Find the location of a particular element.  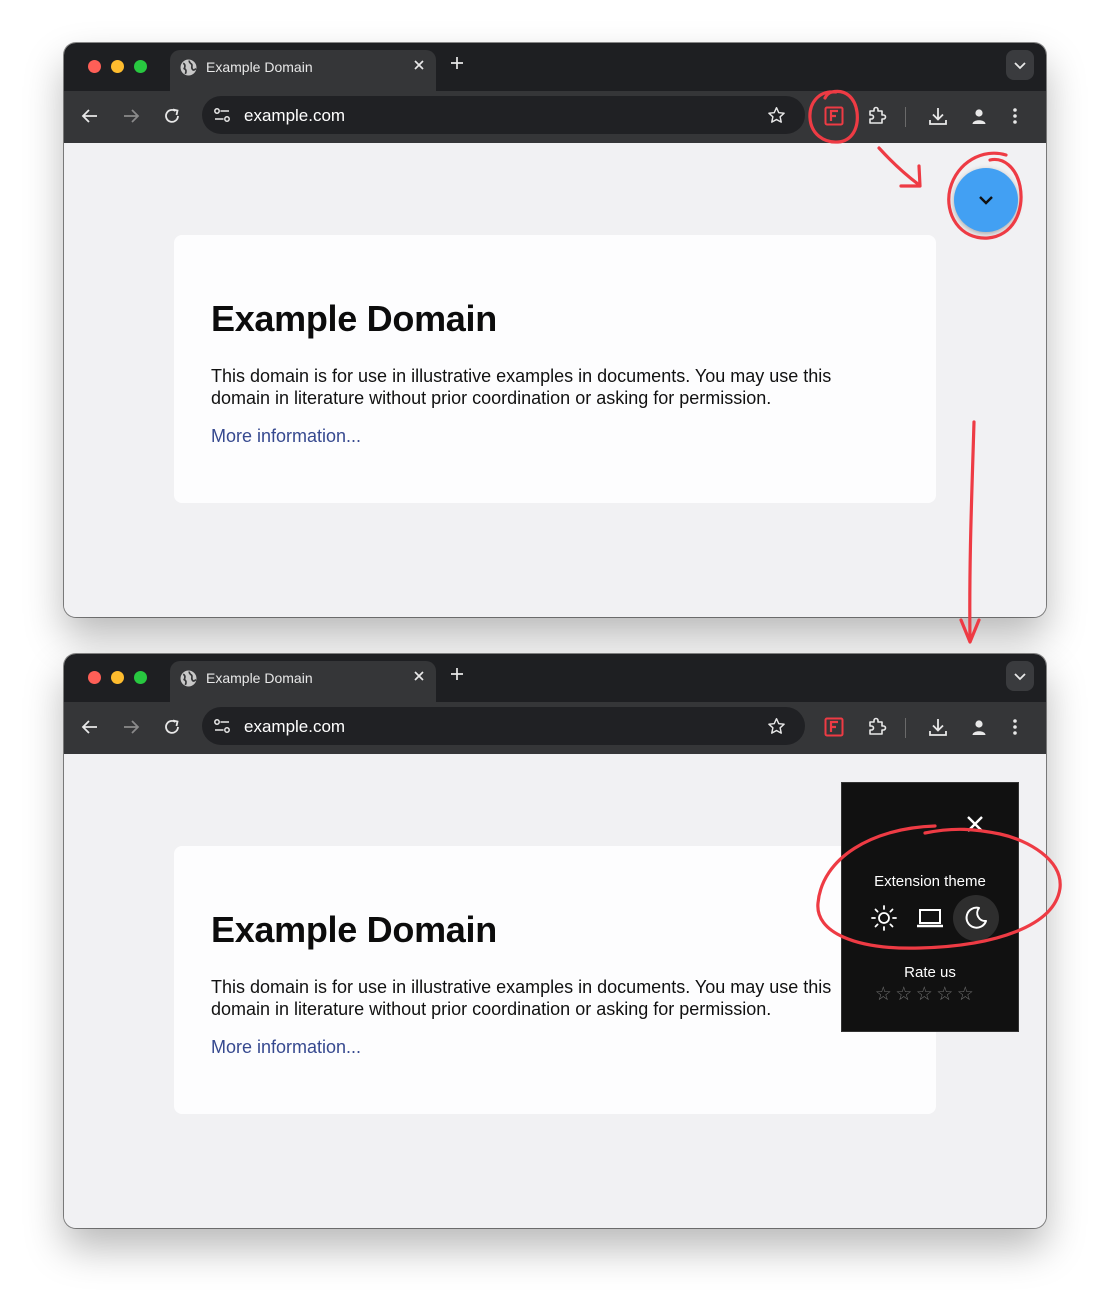

arrow-to-toggle-button is located at coordinates (898, 166).